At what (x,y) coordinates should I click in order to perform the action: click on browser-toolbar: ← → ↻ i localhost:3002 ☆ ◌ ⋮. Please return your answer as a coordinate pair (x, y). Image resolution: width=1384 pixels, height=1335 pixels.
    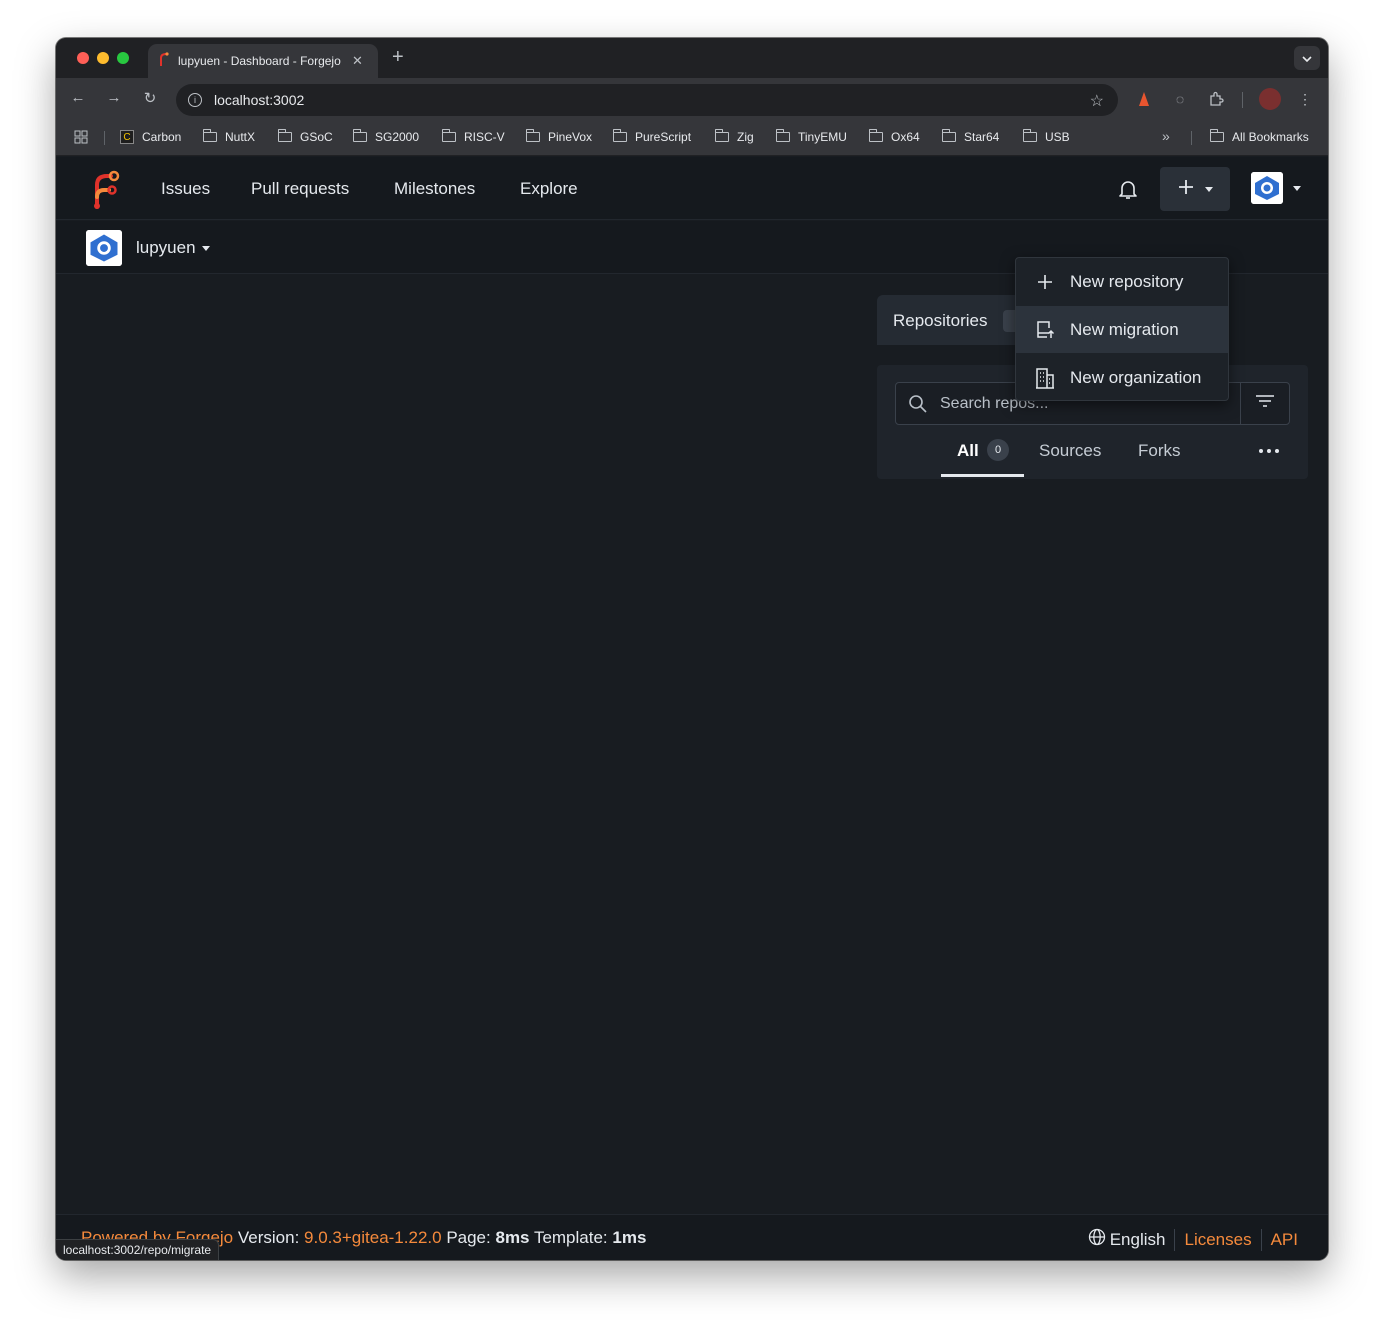
    Looking at the image, I should click on (692, 99).